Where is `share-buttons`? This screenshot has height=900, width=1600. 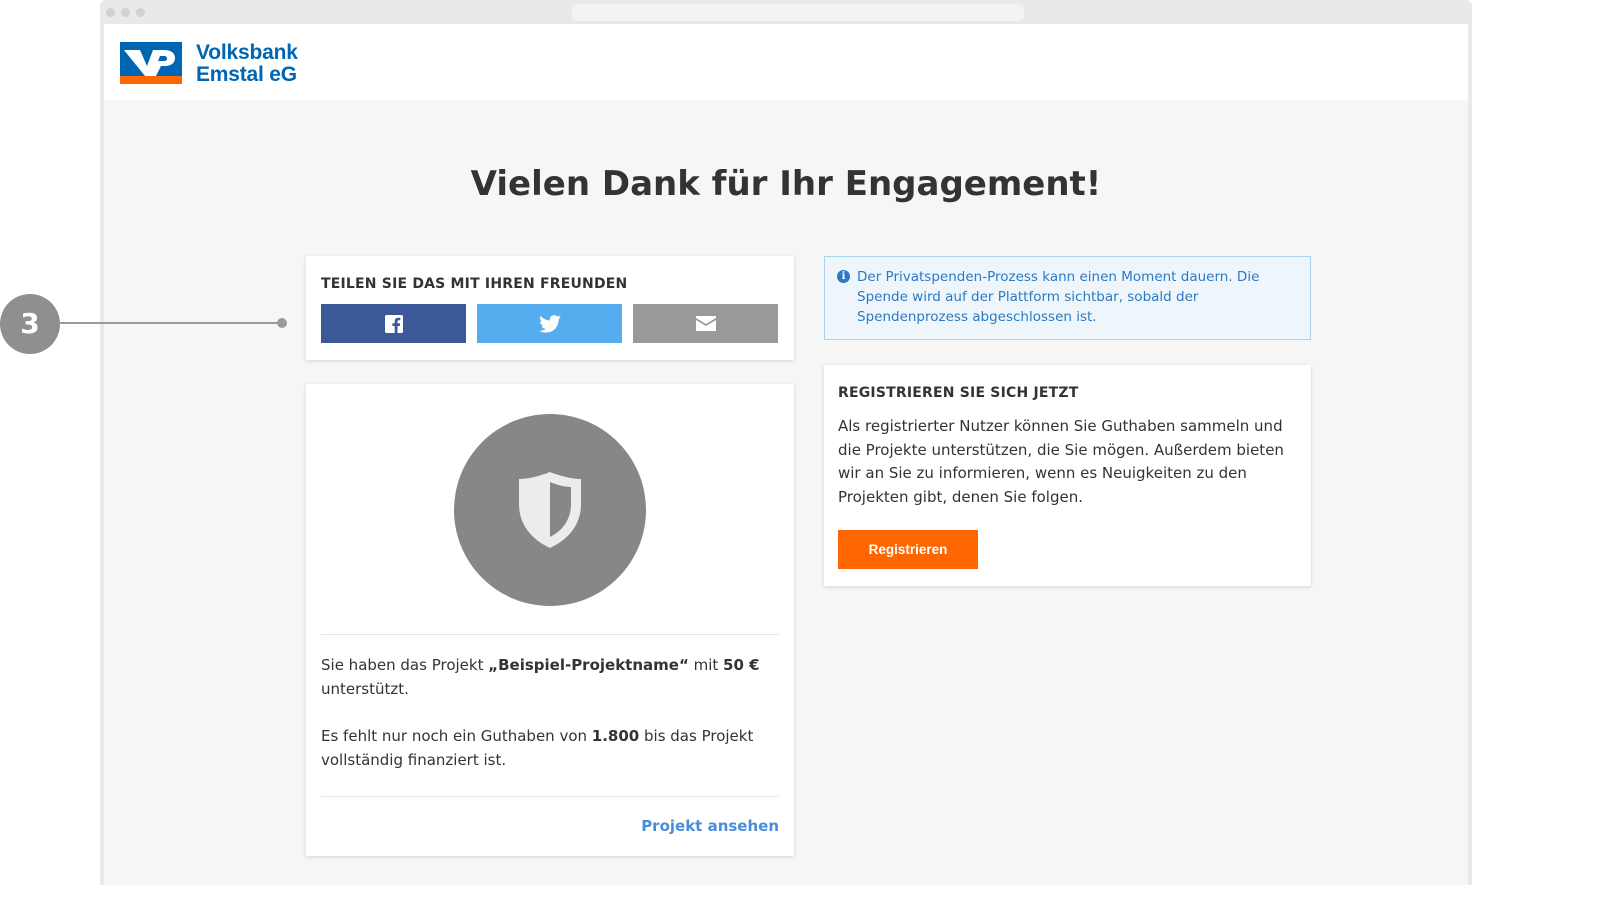 share-buttons is located at coordinates (550, 323).